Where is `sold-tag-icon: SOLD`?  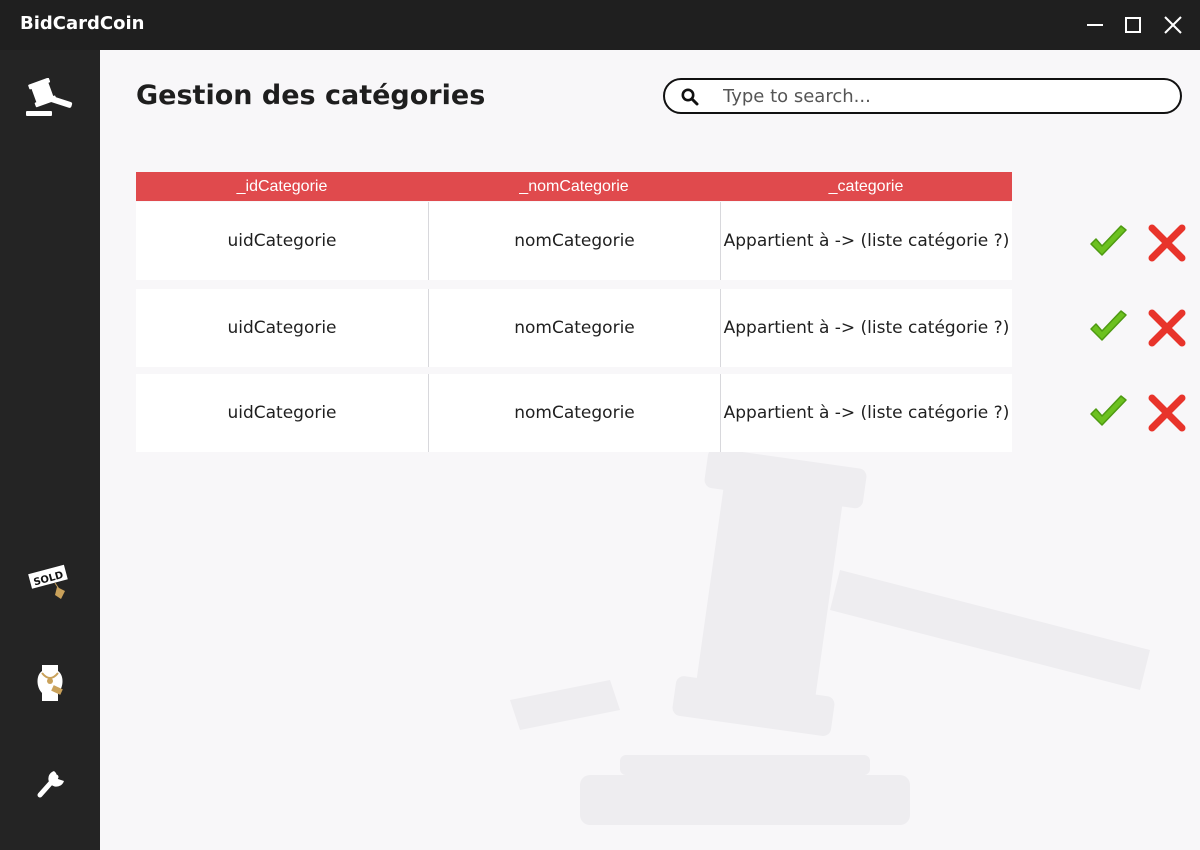
sold-tag-icon: SOLD is located at coordinates (48, 581).